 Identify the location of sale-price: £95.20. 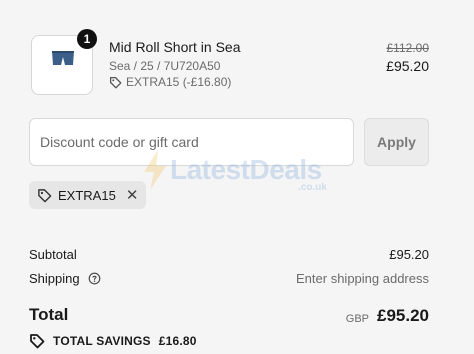
(407, 66).